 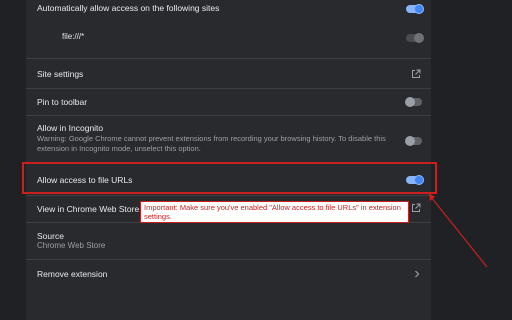 What do you see at coordinates (458, 230) in the screenshot?
I see `annotation-arrow` at bounding box center [458, 230].